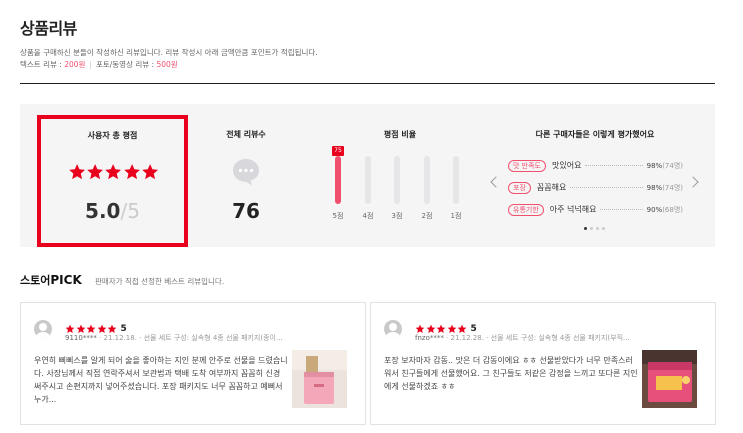  Describe the element at coordinates (126, 64) in the screenshot. I see `photo-review-label: 포토/동영상 리뷰 :` at that location.